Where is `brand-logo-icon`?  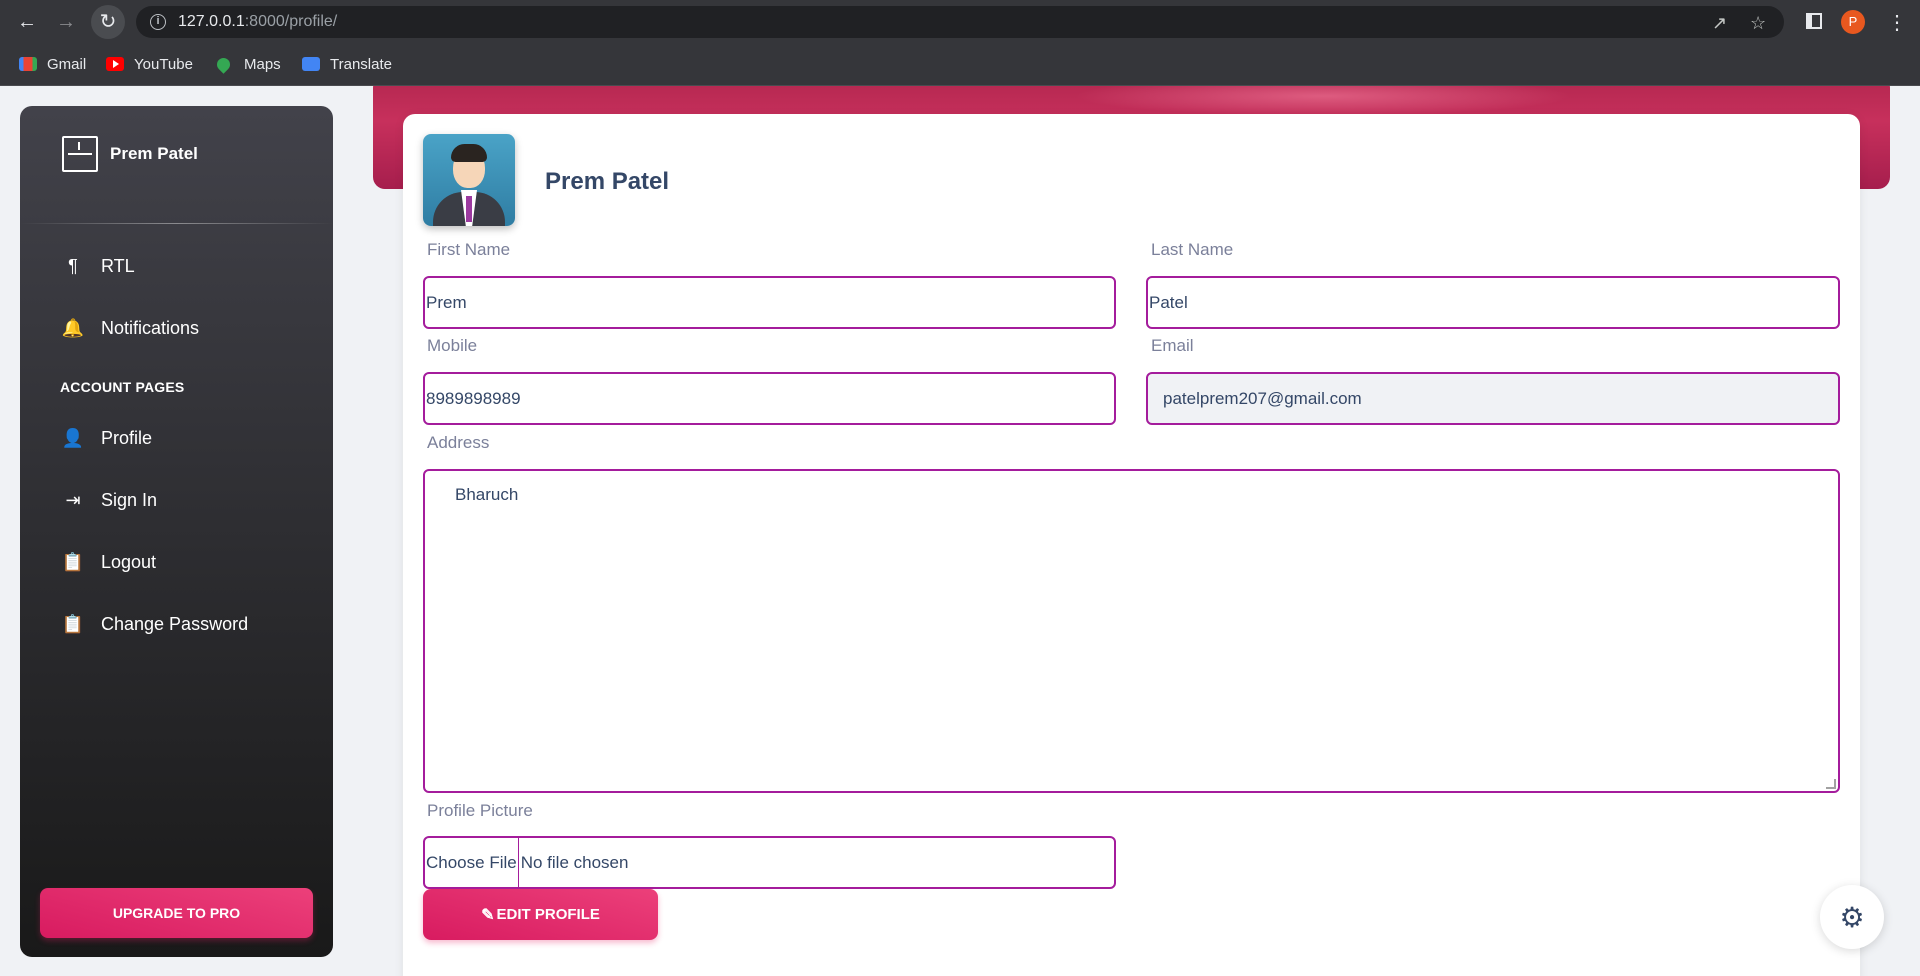 brand-logo-icon is located at coordinates (80, 154).